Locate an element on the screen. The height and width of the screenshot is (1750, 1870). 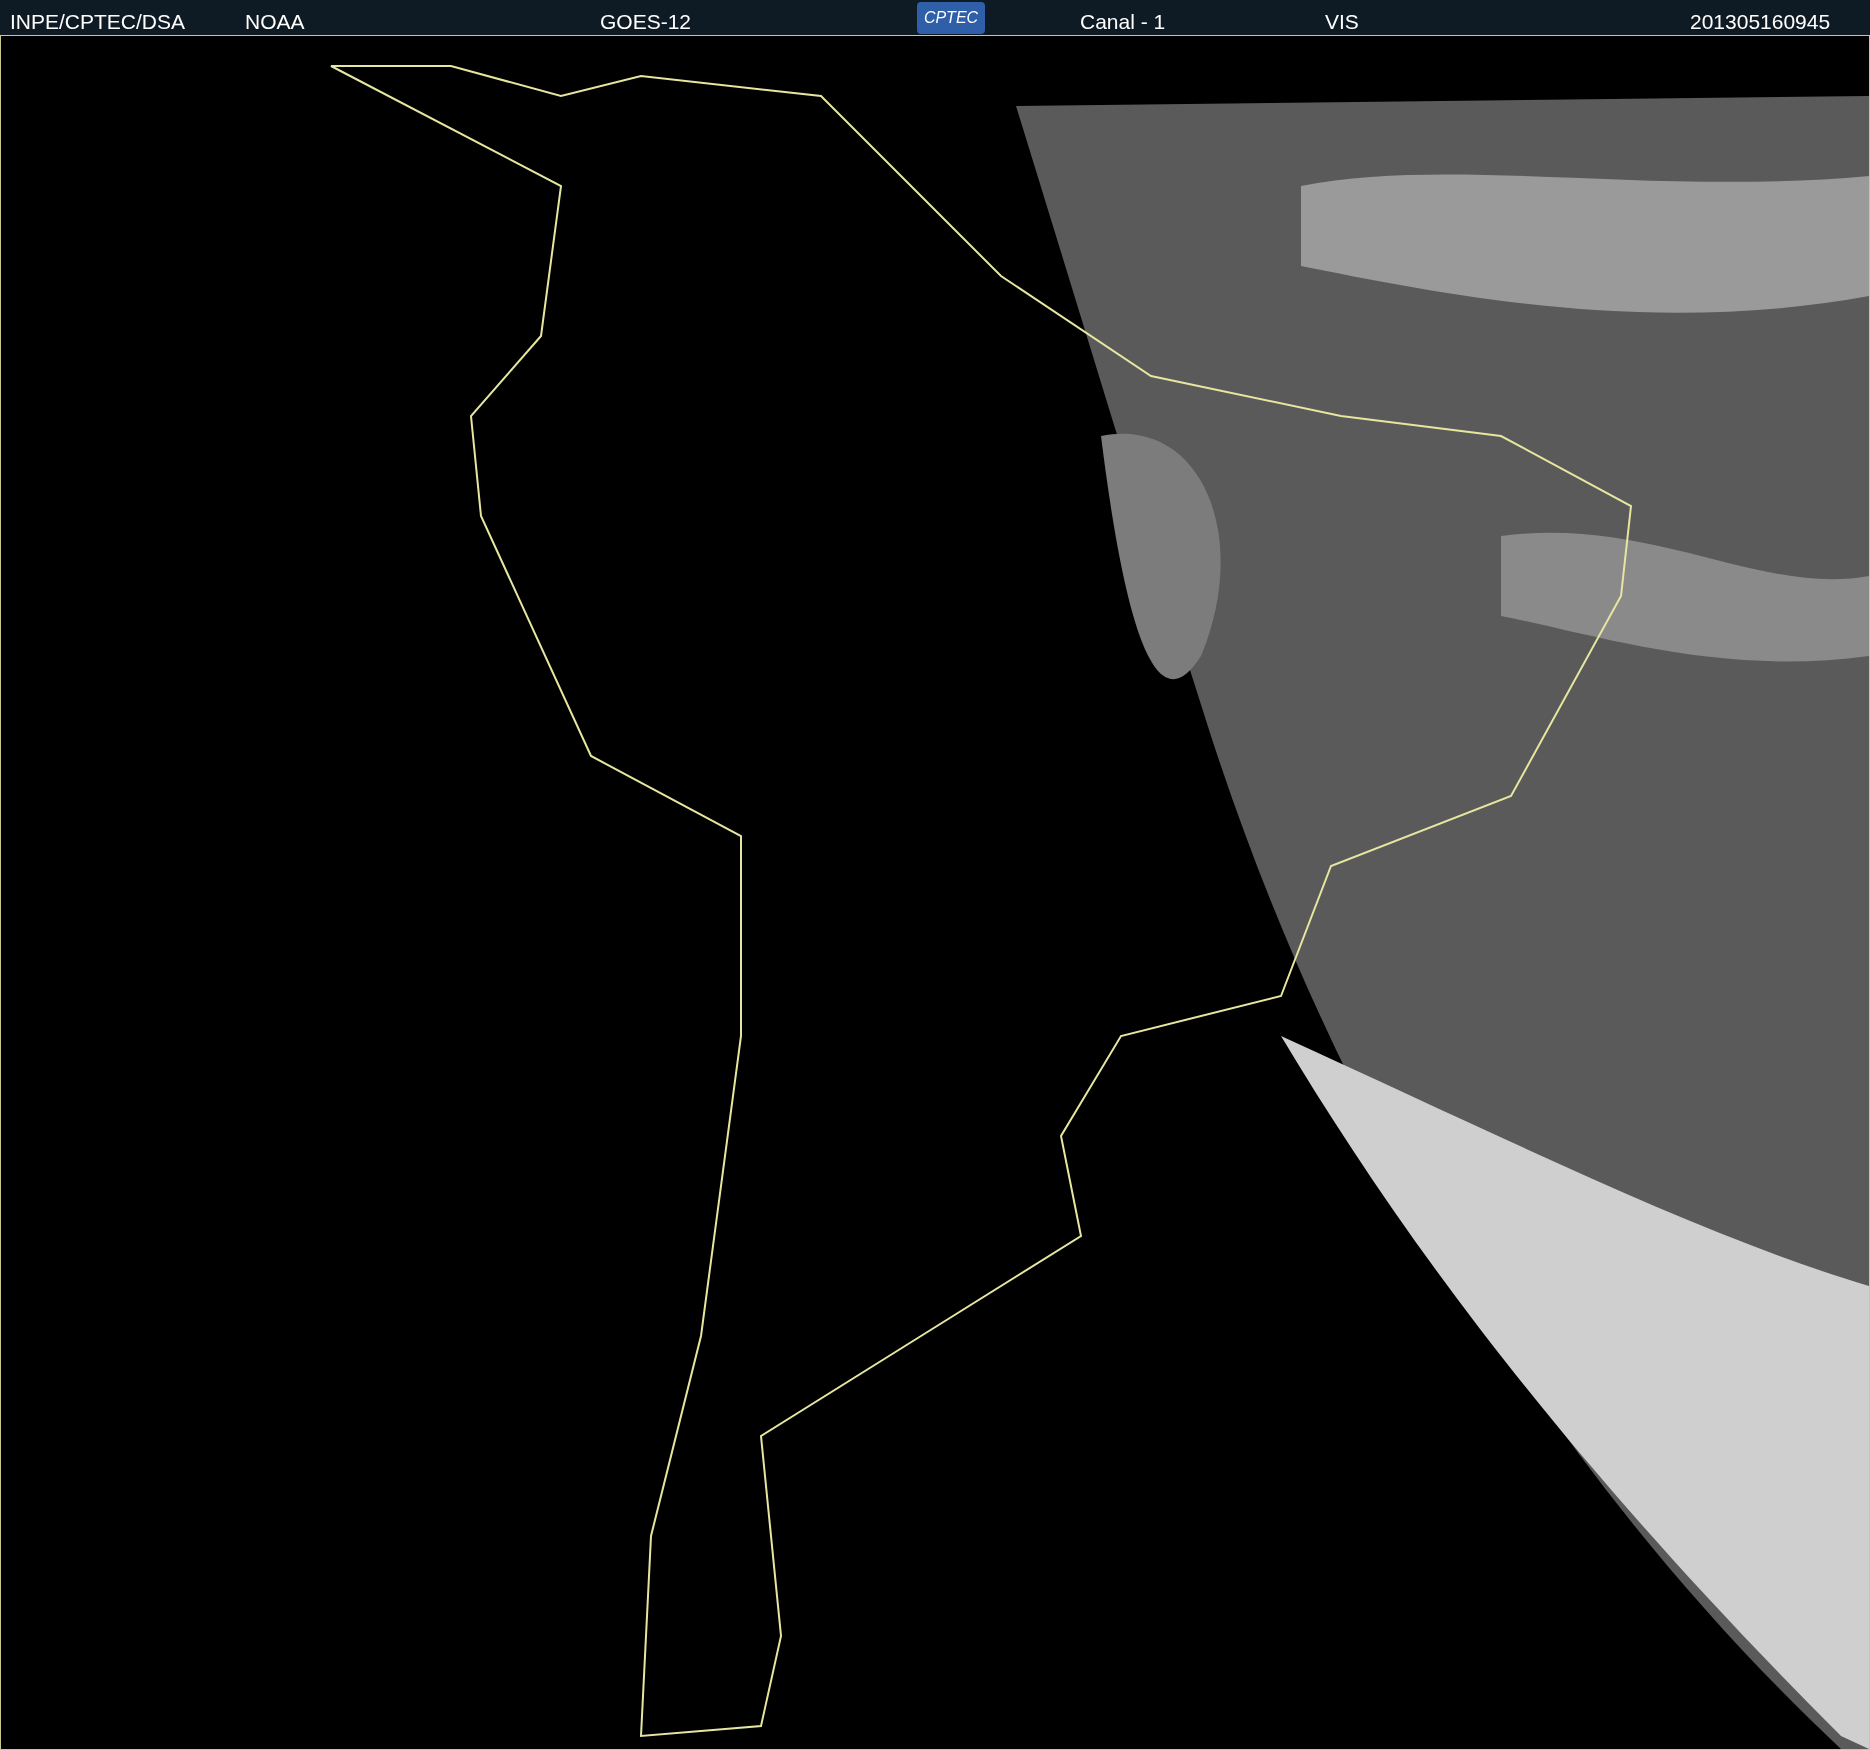
header-label: 201305160945 is located at coordinates (1760, 22).